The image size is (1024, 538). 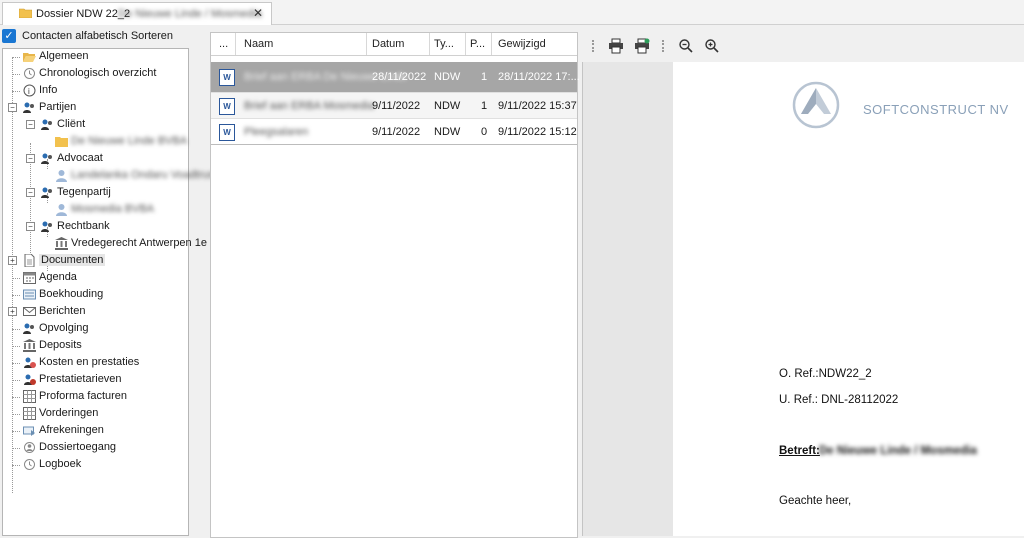 I want to click on greeting: Geachte heer,, so click(x=815, y=501).